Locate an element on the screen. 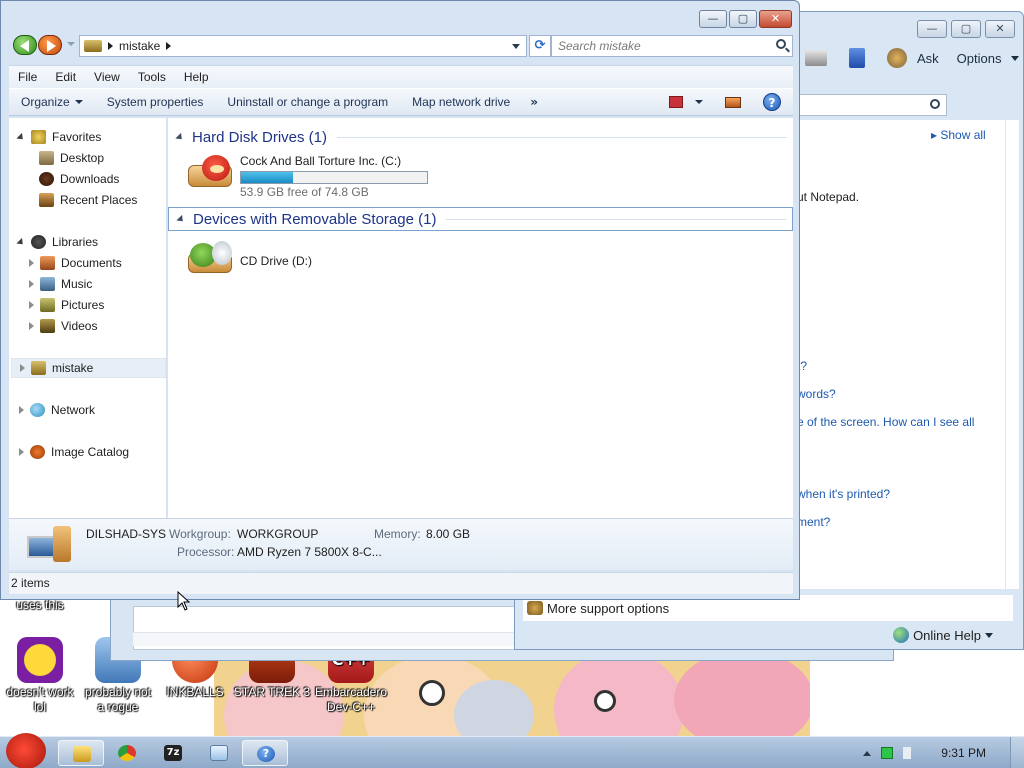  show-all-link: ▸ Show all is located at coordinates (958, 135).